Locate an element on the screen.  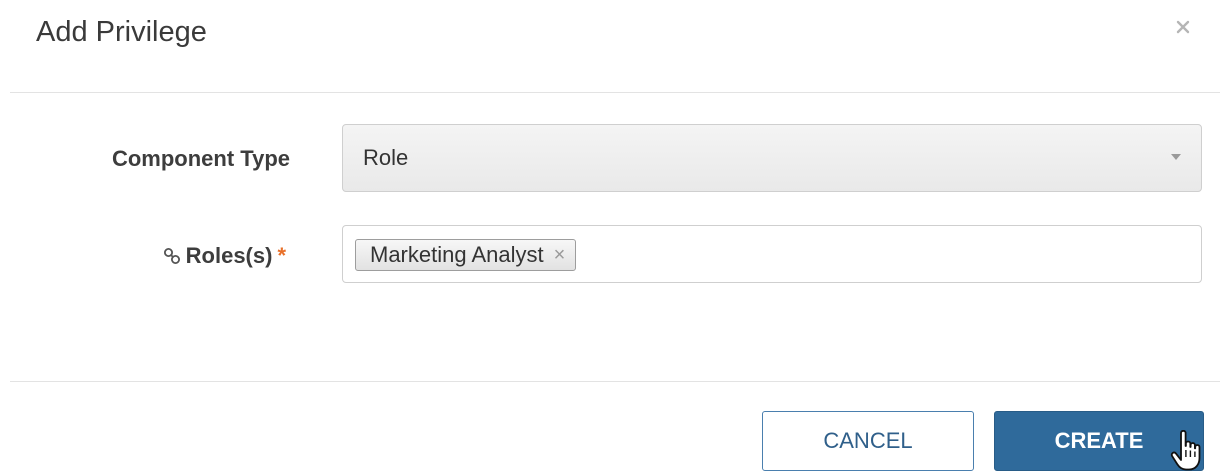
roles-label: Roles(s) * is located at coordinates (163, 256).